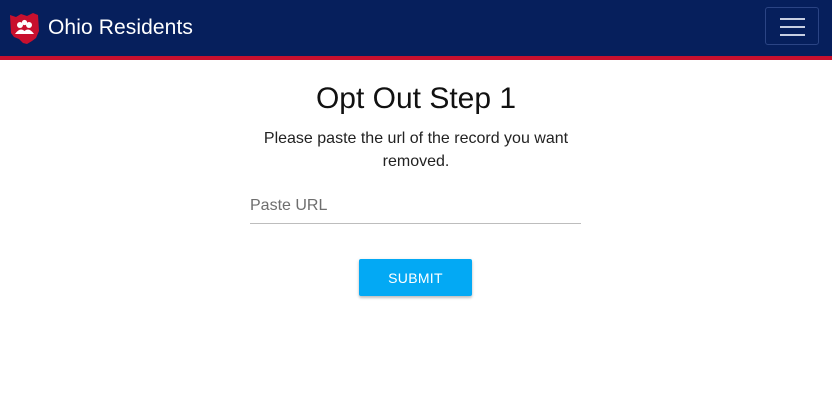 Image resolution: width=832 pixels, height=410 pixels. I want to click on top-navbar: Ohio Residents, so click(416, 28).